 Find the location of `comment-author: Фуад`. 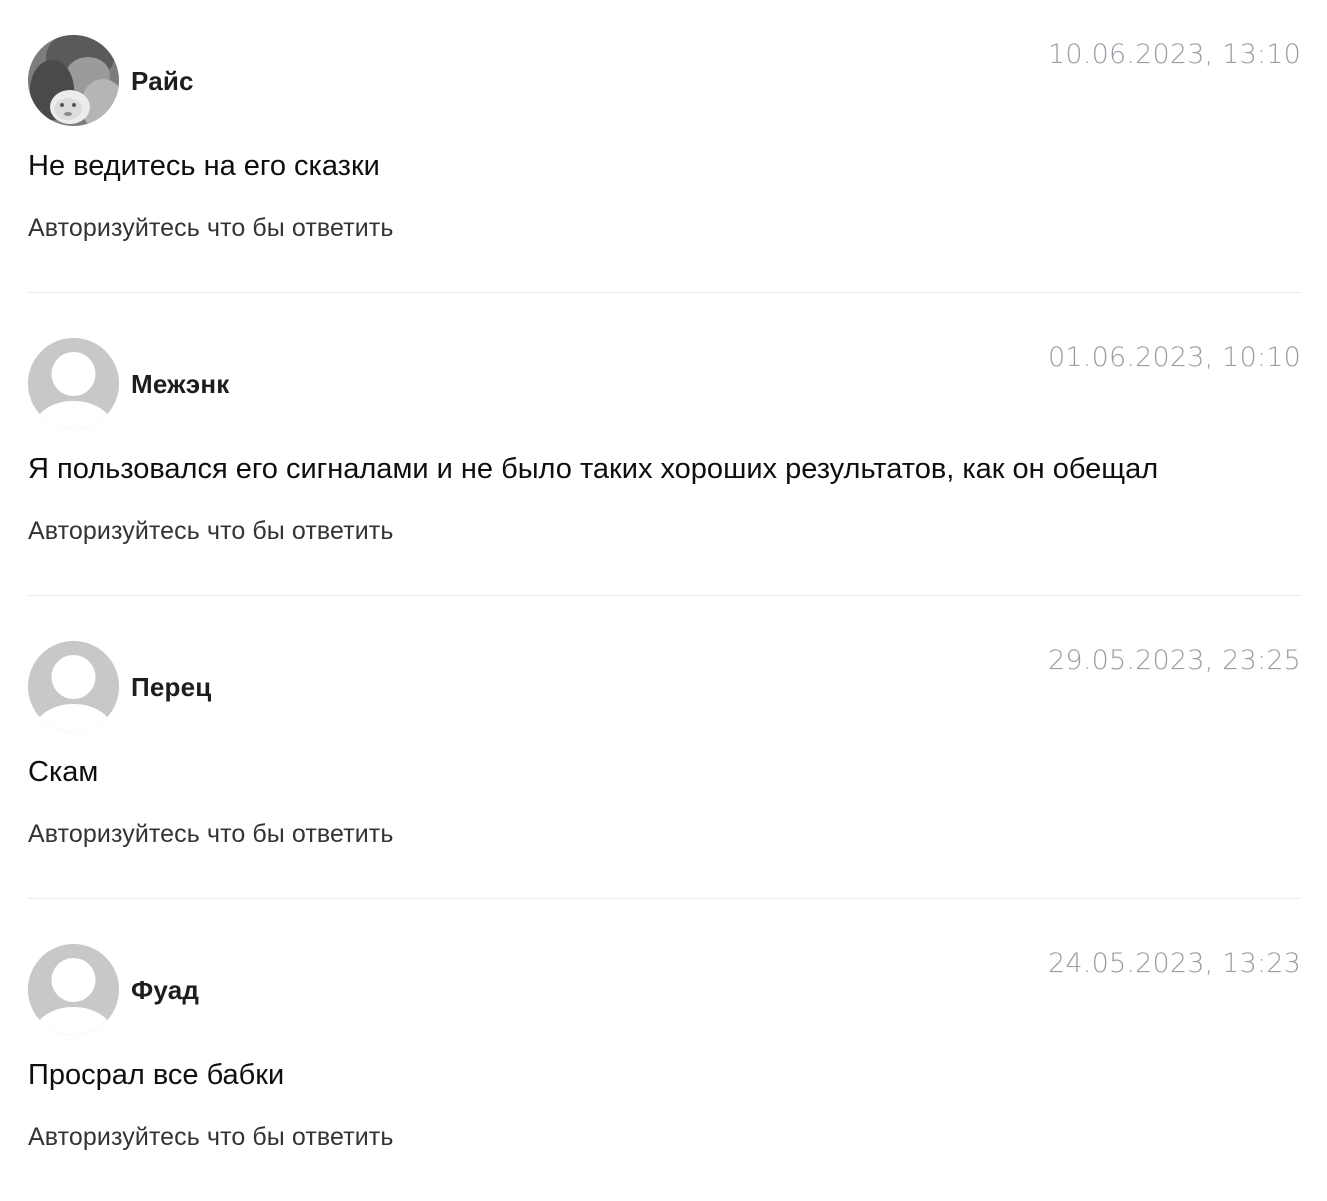

comment-author: Фуад is located at coordinates (165, 990).